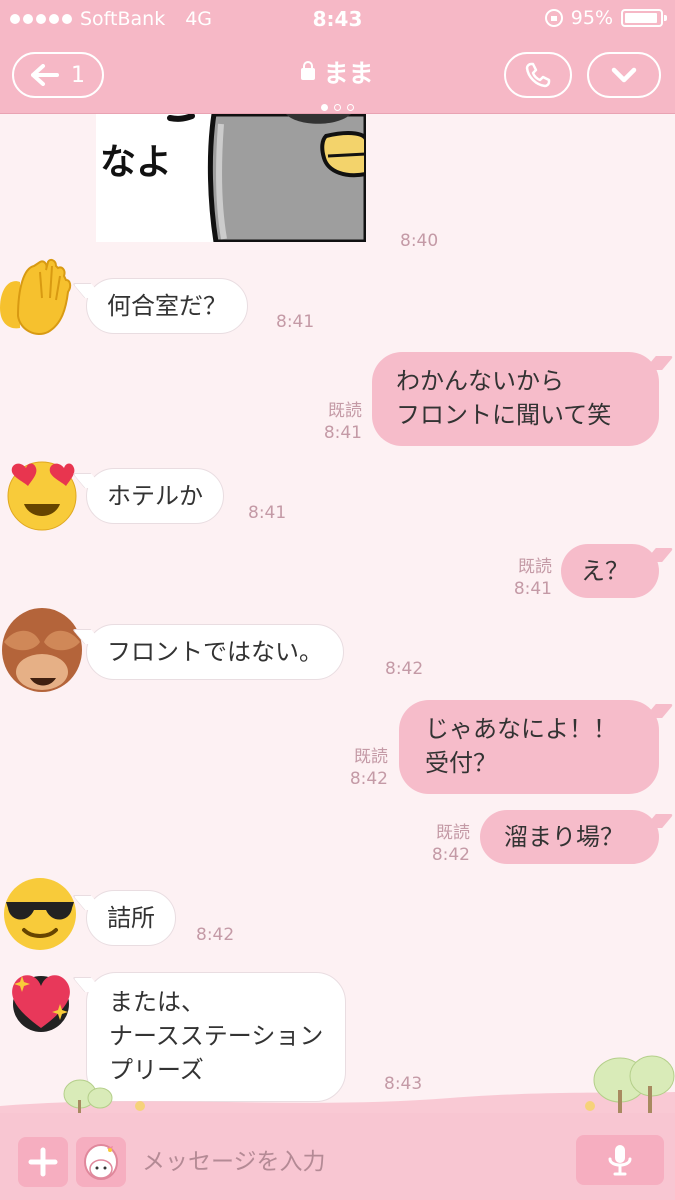  I want to click on menu-button, so click(624, 75).